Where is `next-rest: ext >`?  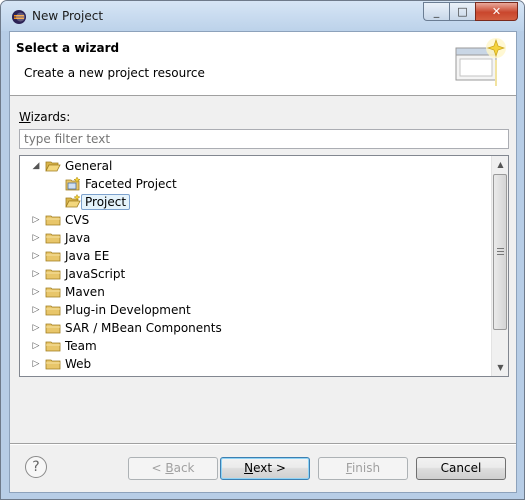
next-rest: ext > is located at coordinates (269, 468).